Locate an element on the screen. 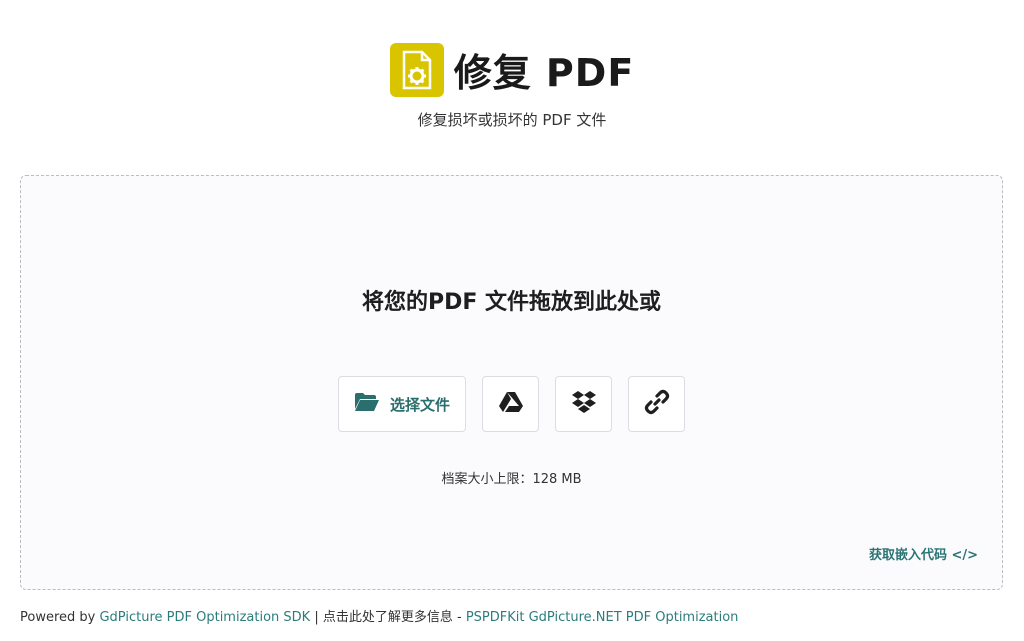 The width and height of the screenshot is (1024, 641). dropbox-button is located at coordinates (583, 404).